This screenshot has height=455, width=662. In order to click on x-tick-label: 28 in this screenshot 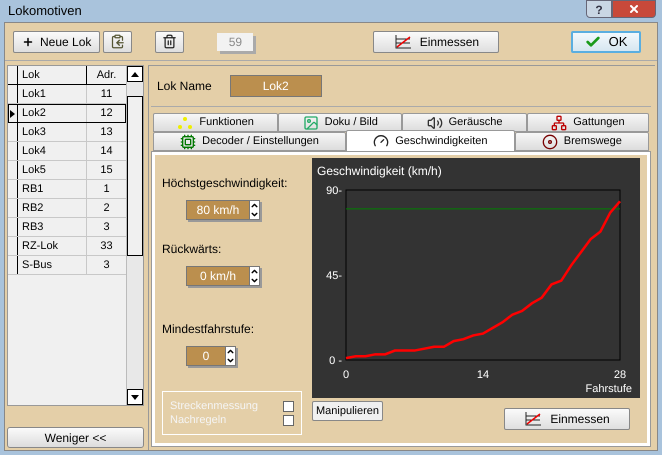, I will do `click(620, 375)`.